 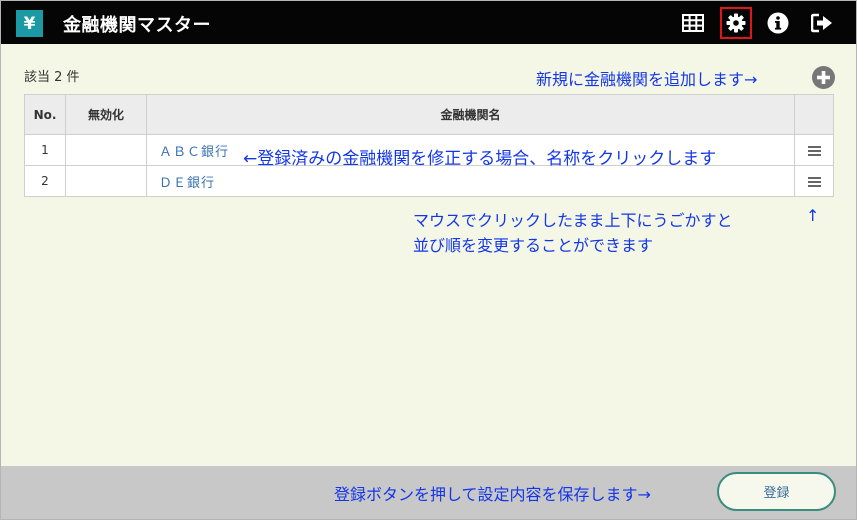 I want to click on logout-icon, so click(x=822, y=23).